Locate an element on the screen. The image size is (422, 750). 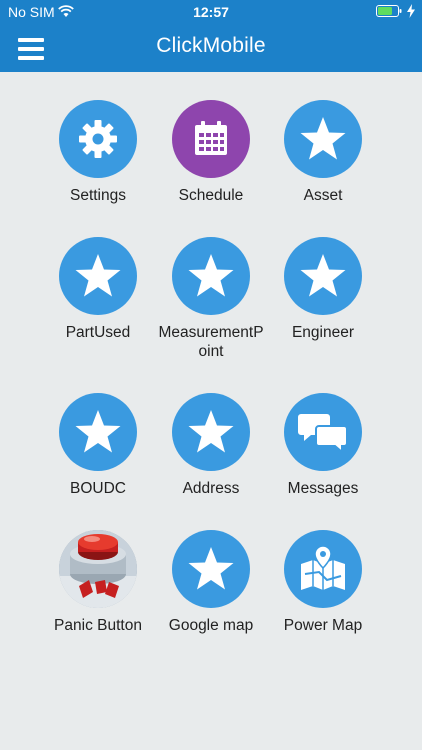
tile-engineer: Engineer is located at coordinates (323, 289).